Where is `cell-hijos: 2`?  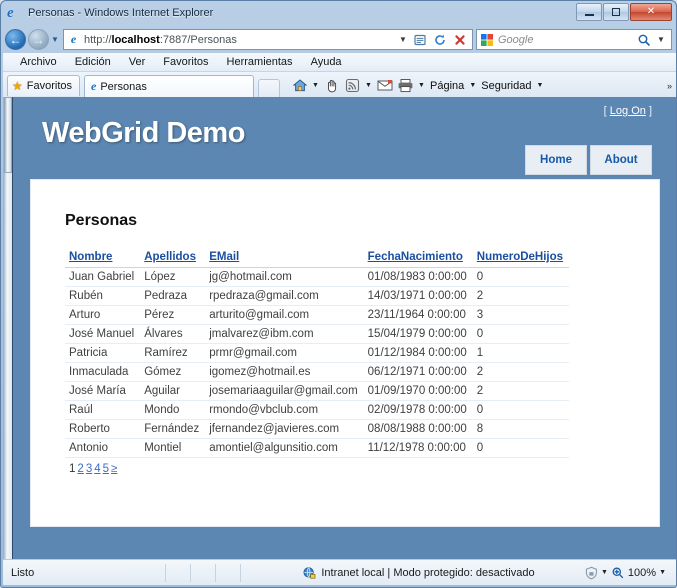
cell-hijos: 2 is located at coordinates (521, 391).